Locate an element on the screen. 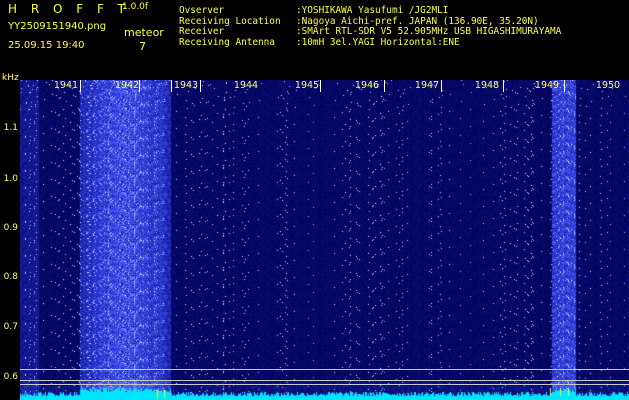 This screenshot has width=629, height=400. y-tick-label: 0.6 is located at coordinates (10, 377).